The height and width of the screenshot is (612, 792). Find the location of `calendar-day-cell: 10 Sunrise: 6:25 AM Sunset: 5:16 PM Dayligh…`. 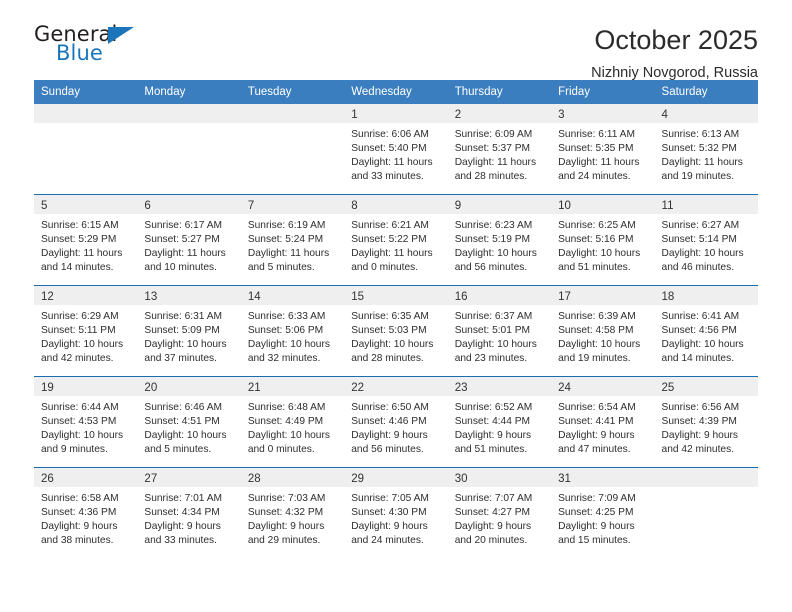

calendar-day-cell: 10 Sunrise: 6:25 AM Sunset: 5:16 PM Dayligh… is located at coordinates (603, 240).